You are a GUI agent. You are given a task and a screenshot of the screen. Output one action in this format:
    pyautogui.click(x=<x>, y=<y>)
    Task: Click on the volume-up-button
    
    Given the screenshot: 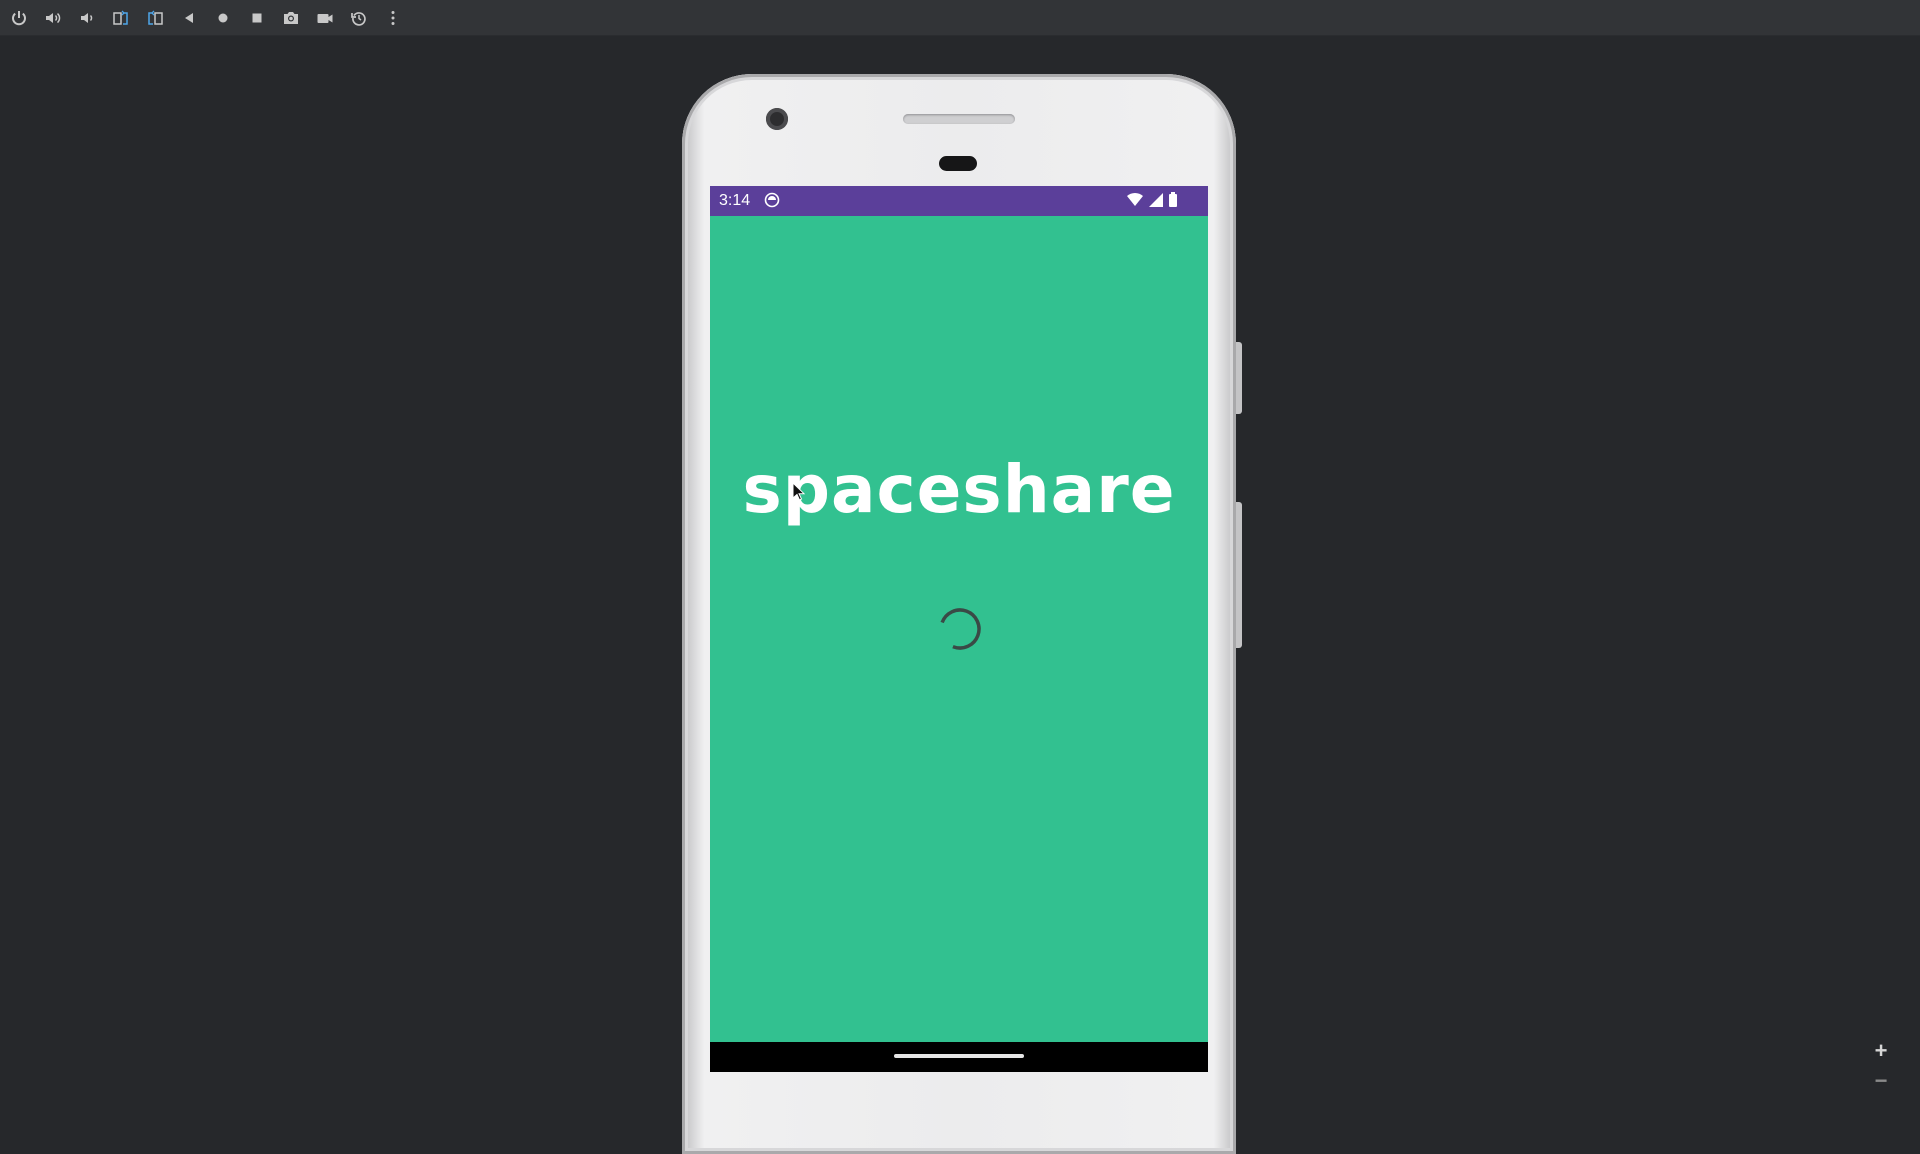 What is the action you would take?
    pyautogui.click(x=53, y=18)
    